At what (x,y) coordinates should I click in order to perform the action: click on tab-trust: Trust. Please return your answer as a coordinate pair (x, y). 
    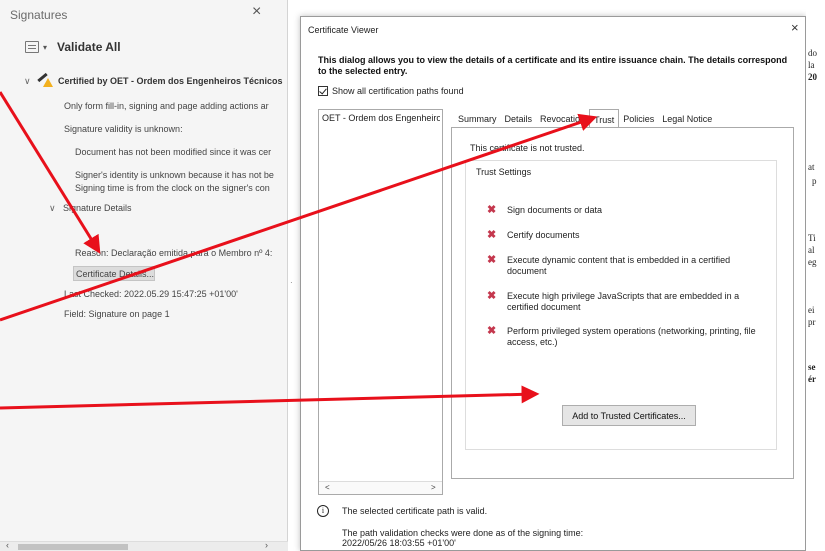
    Looking at the image, I should click on (604, 119).